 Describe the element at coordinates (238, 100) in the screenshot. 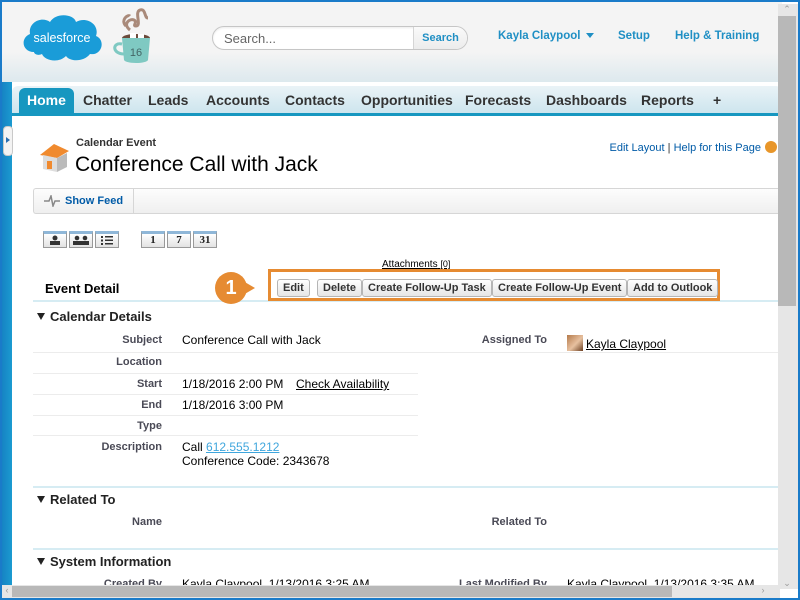

I see `tab-accounts: Accounts` at that location.